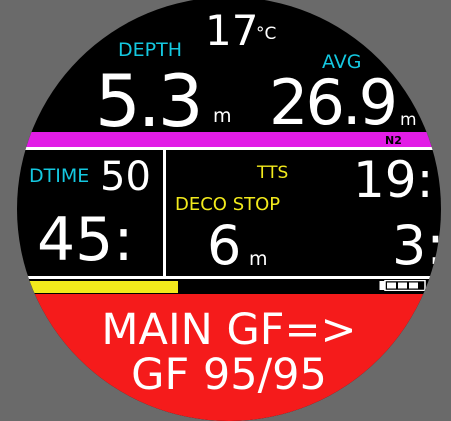 The height and width of the screenshot is (421, 451). What do you see at coordinates (224, 245) in the screenshot?
I see `deco-stop-depth: 6` at bounding box center [224, 245].